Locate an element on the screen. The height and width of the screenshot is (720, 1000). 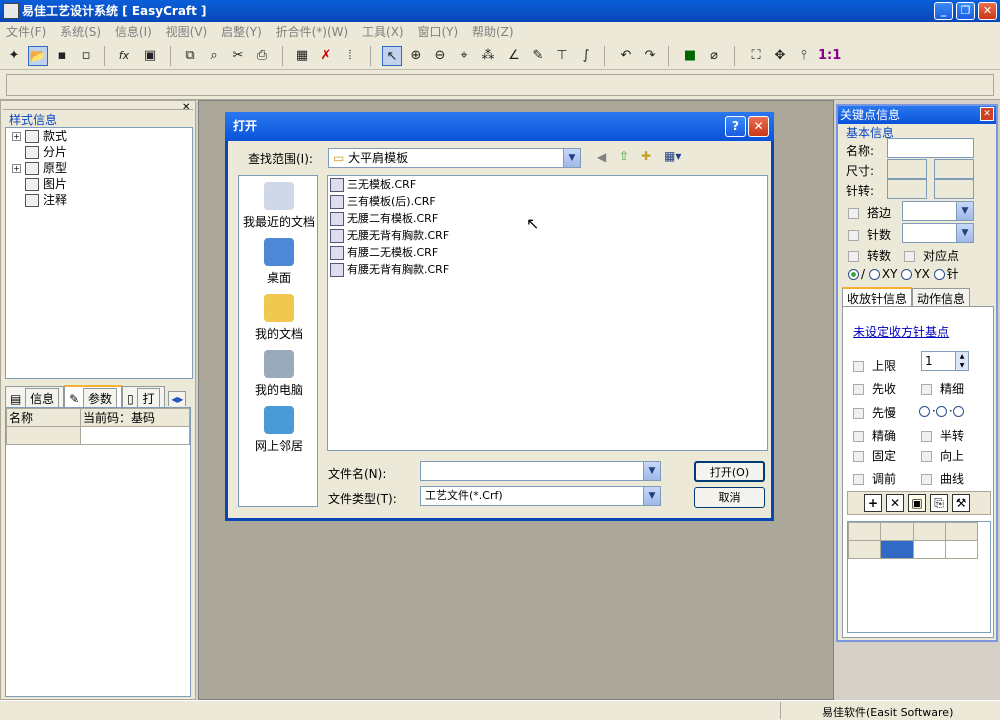
attach-icon: ⌀ is located at coordinates (714, 56).